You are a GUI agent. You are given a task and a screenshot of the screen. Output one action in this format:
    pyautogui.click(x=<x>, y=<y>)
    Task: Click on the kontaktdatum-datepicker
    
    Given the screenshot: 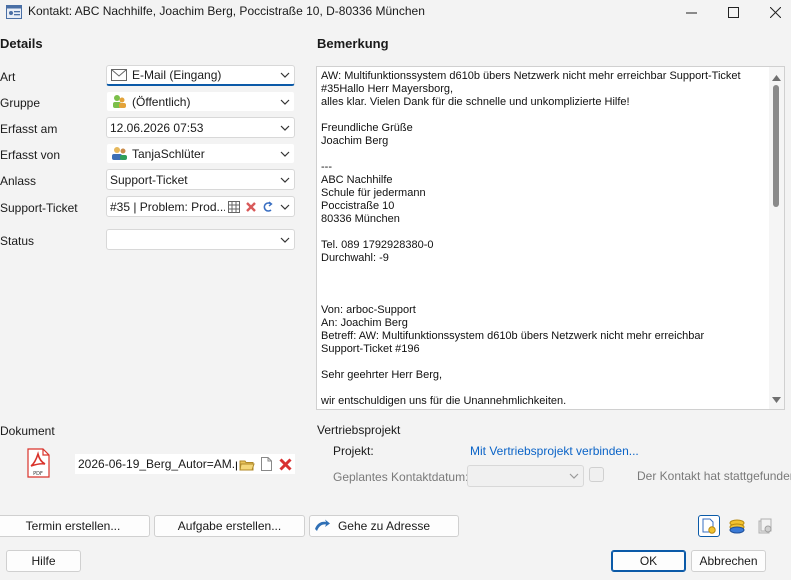 What is the action you would take?
    pyautogui.click(x=525, y=476)
    